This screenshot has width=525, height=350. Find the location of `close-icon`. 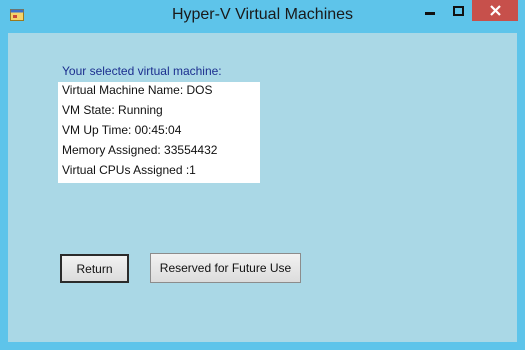

close-icon is located at coordinates (495, 10).